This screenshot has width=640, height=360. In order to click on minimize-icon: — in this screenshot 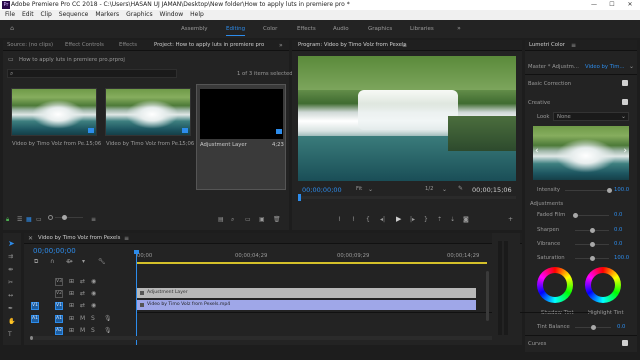, I will do `click(594, 5)`.